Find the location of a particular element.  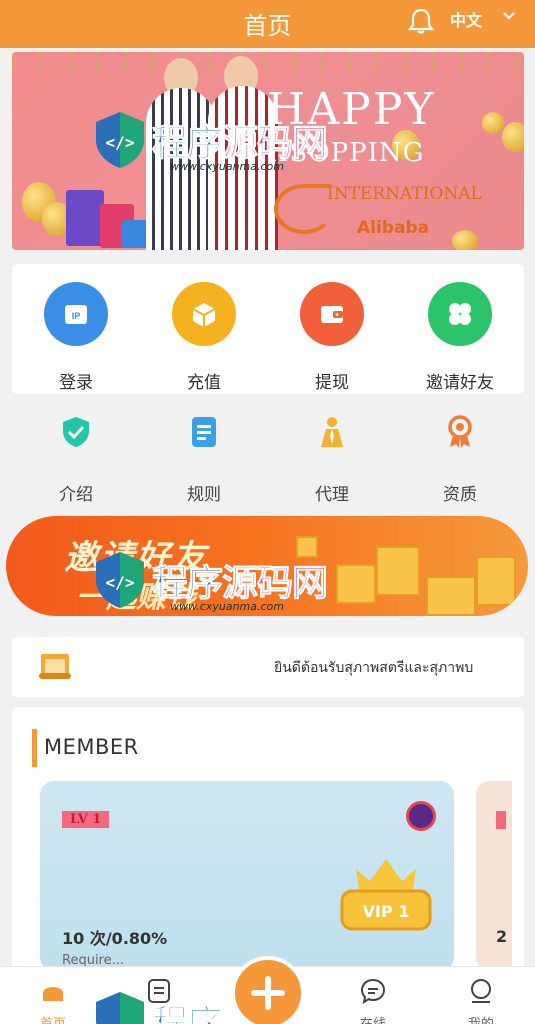

action-rules: 规则 is located at coordinates (204, 459).